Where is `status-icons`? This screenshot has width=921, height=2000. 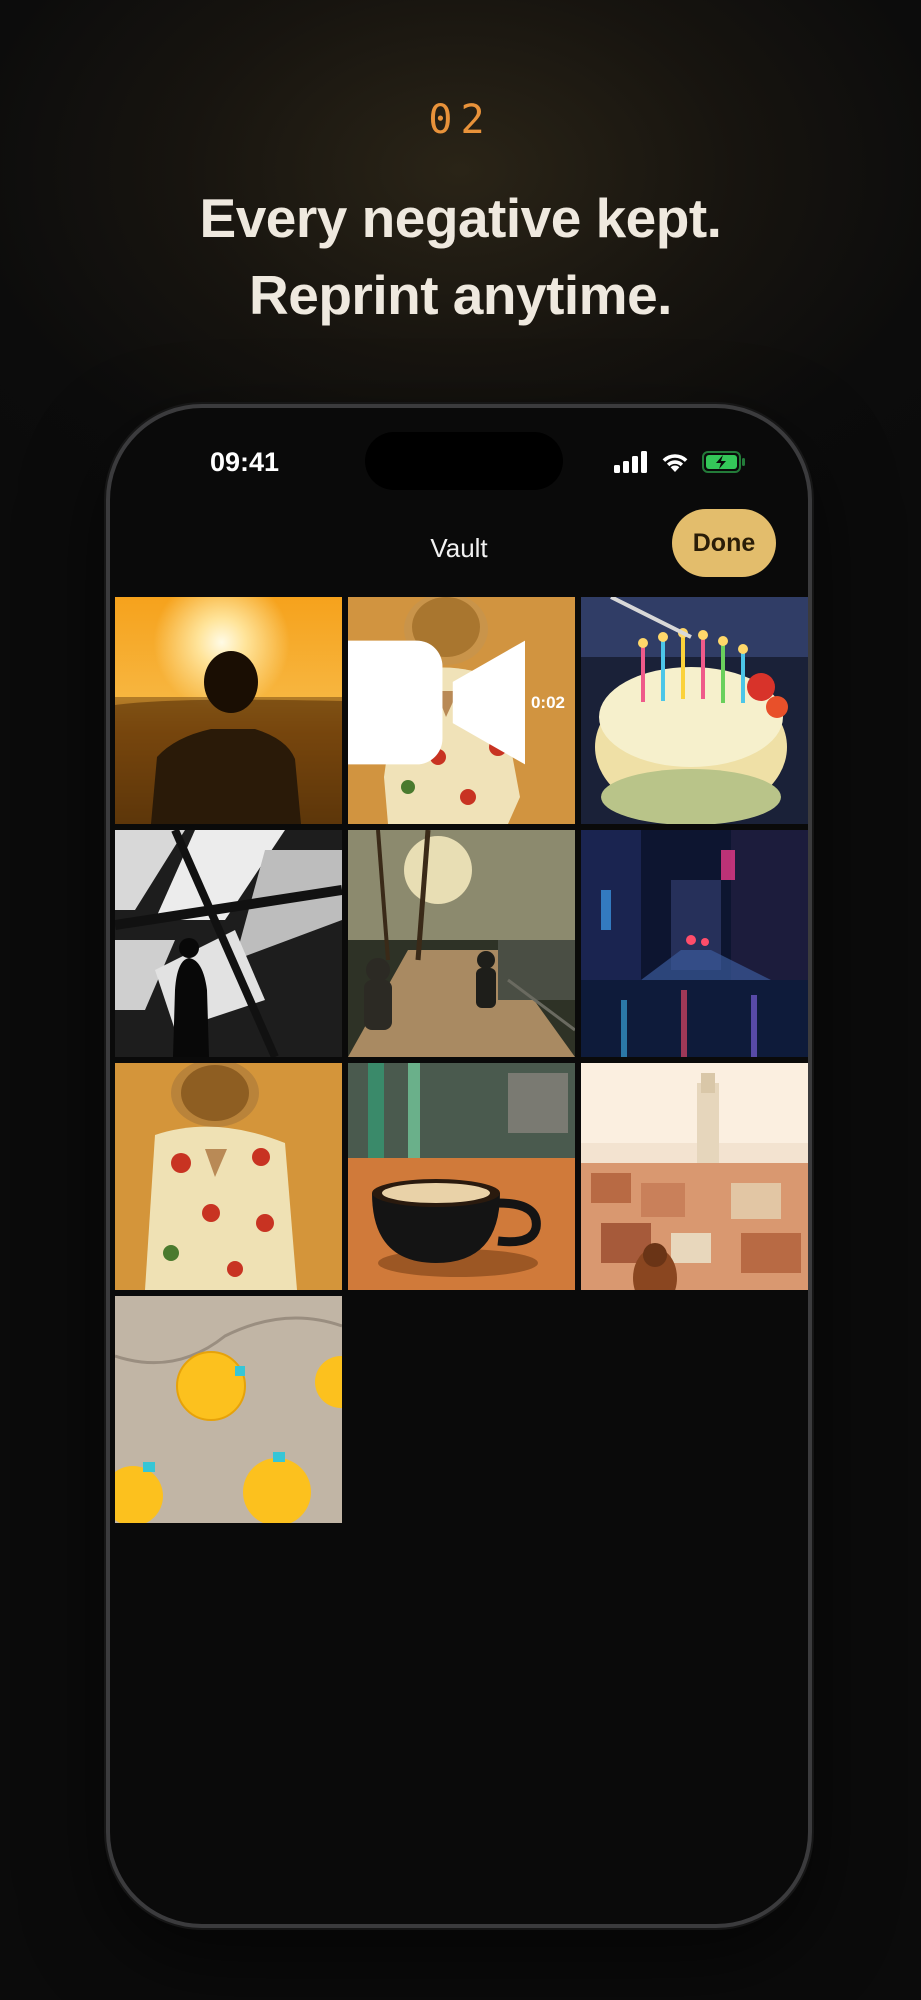 status-icons is located at coordinates (680, 462).